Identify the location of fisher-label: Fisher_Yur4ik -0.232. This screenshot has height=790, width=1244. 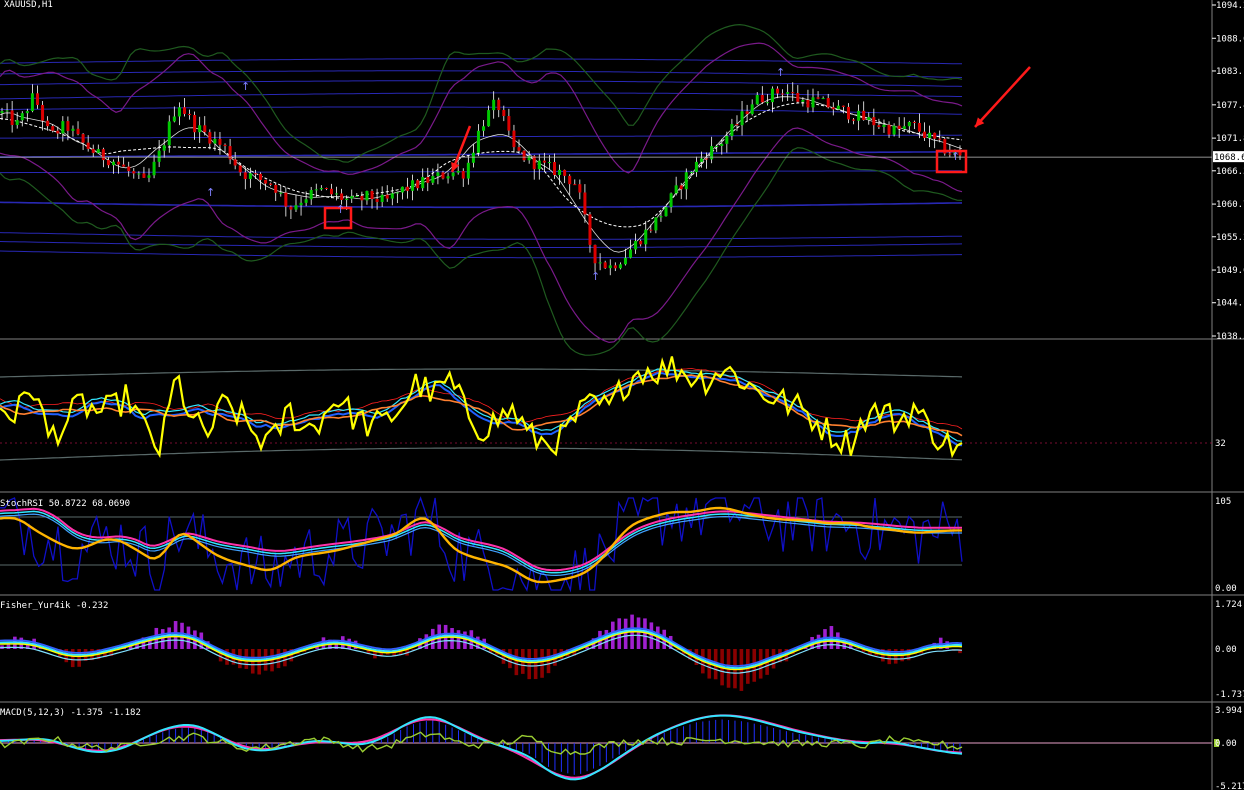
(54, 606).